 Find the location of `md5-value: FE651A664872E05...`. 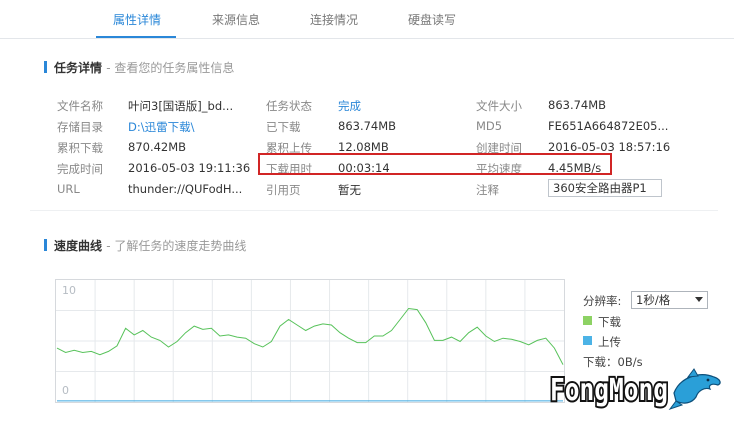

md5-value: FE651A664872E05... is located at coordinates (608, 126).